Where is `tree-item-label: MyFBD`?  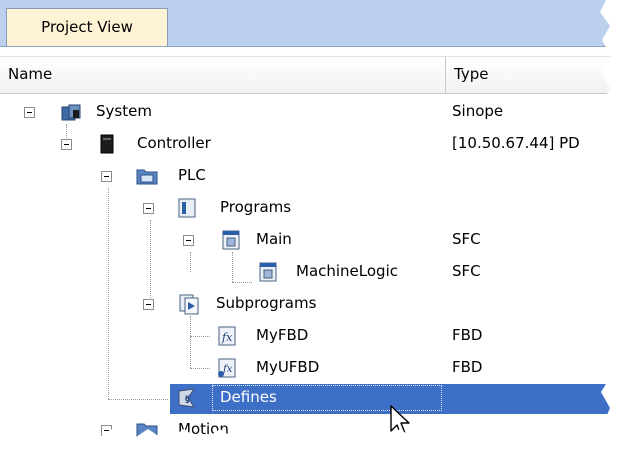 tree-item-label: MyFBD is located at coordinates (282, 335).